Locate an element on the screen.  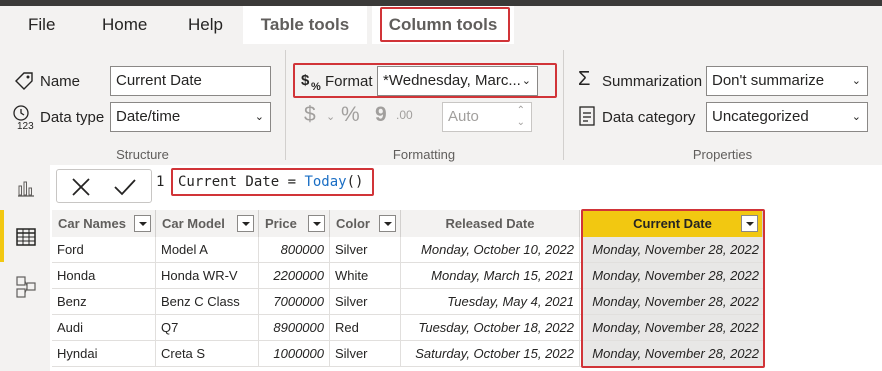
current-date-column-highlight is located at coordinates (673, 288).